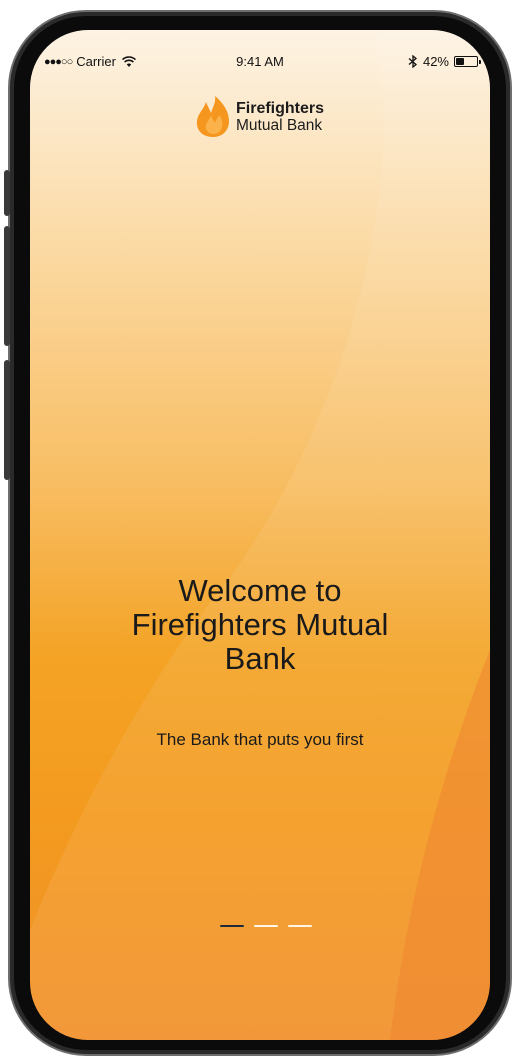  I want to click on battery-fill, so click(460, 61).